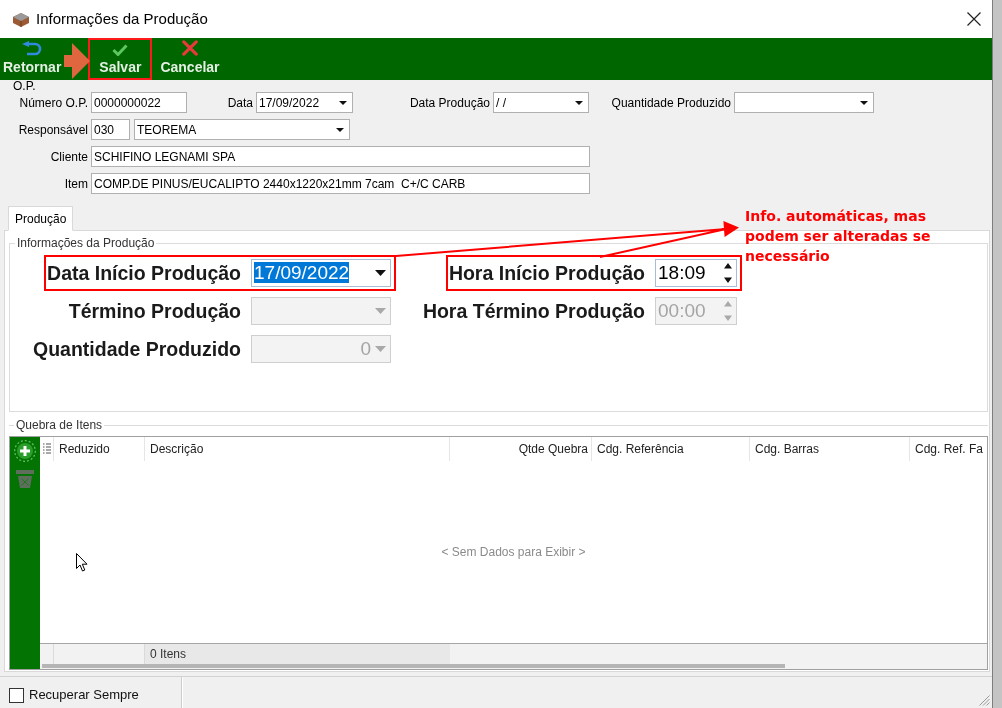 The image size is (1002, 708). I want to click on field-label: Data Produção, so click(449, 102).